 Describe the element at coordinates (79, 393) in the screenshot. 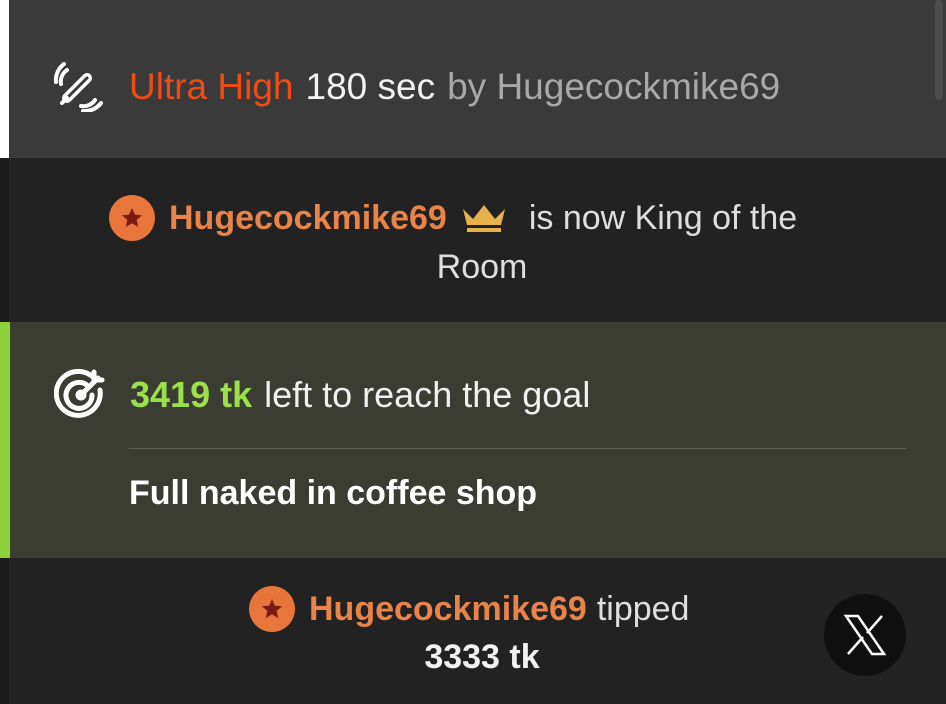

I see `target-icon` at that location.